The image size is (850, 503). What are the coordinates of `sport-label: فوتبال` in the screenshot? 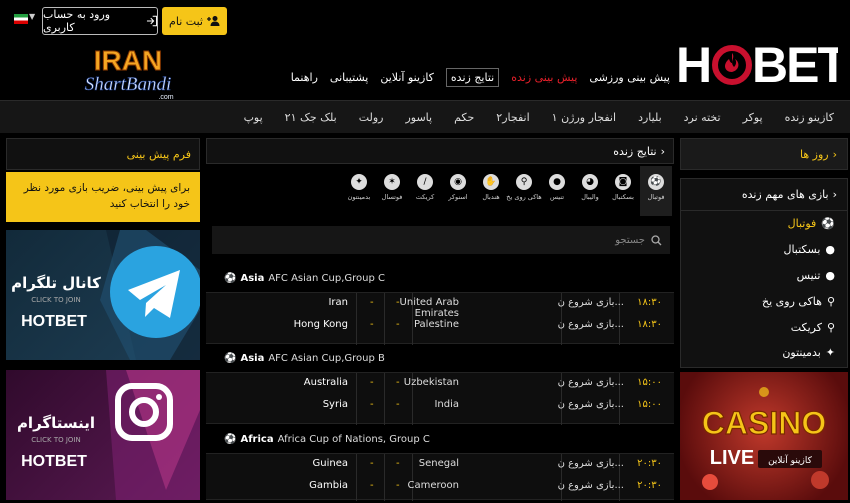 It's located at (802, 224).